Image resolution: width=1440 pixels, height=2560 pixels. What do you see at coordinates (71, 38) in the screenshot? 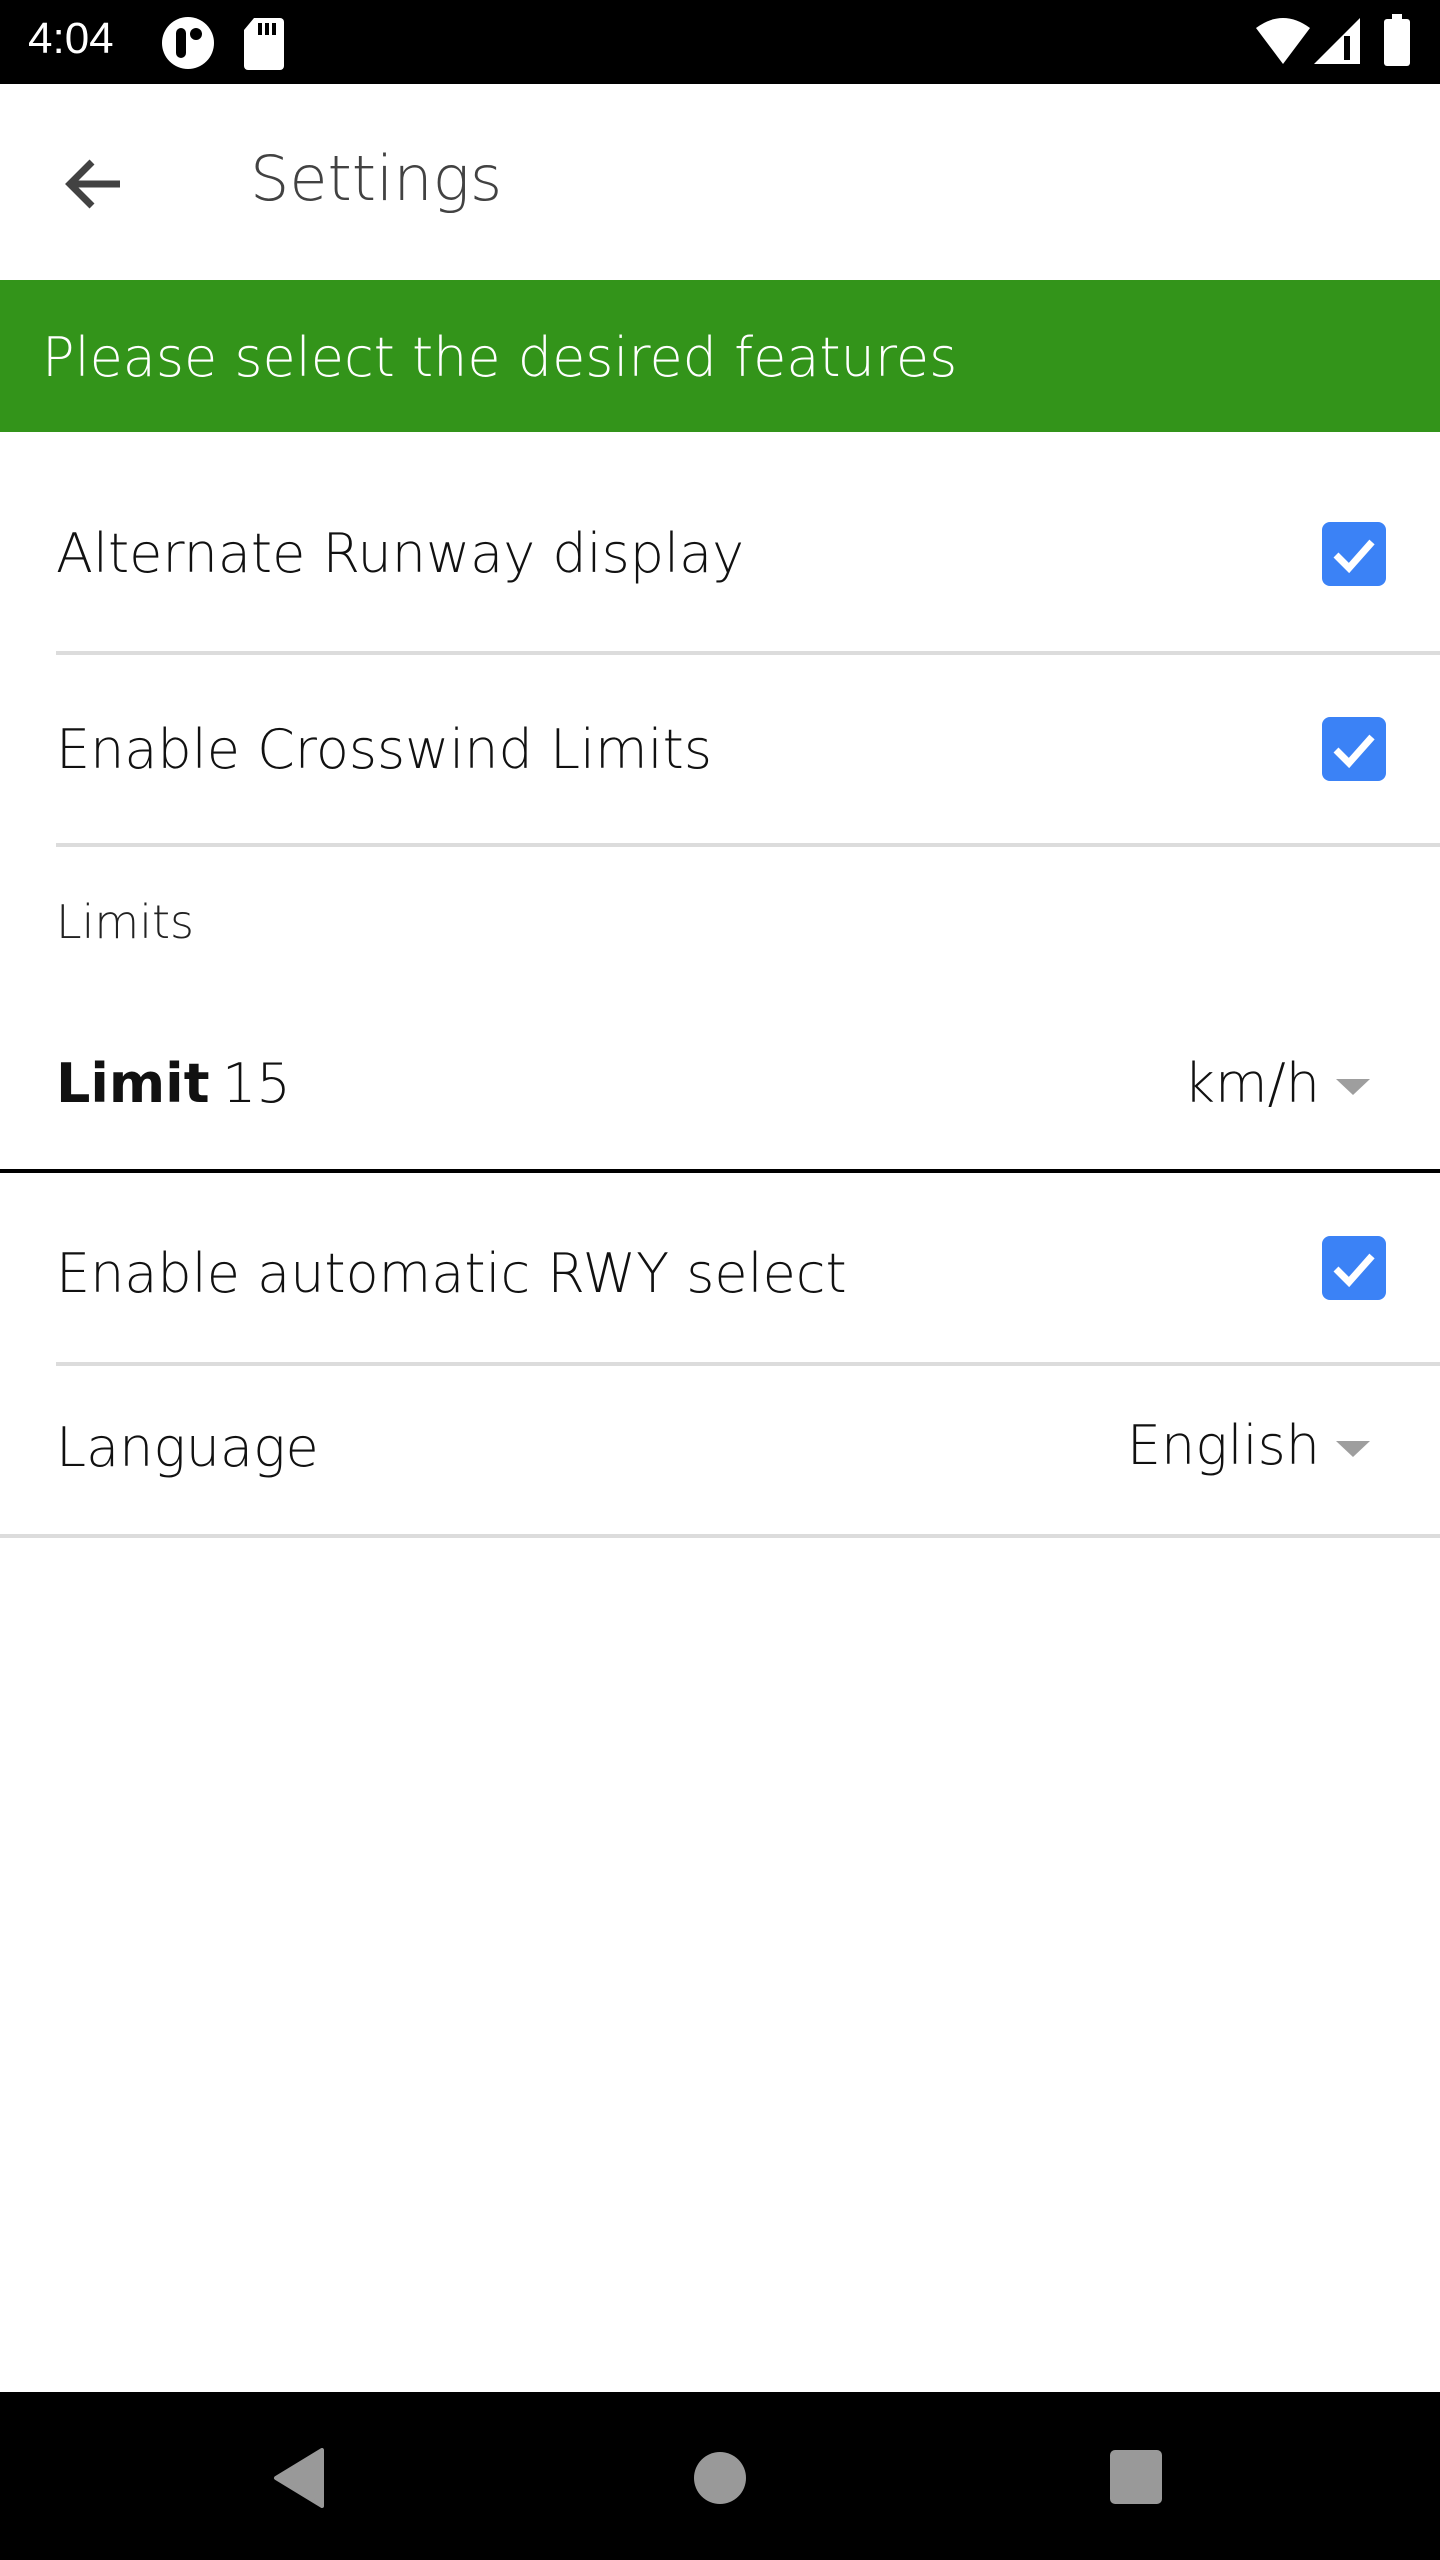
I see `status-time: 4:04` at bounding box center [71, 38].